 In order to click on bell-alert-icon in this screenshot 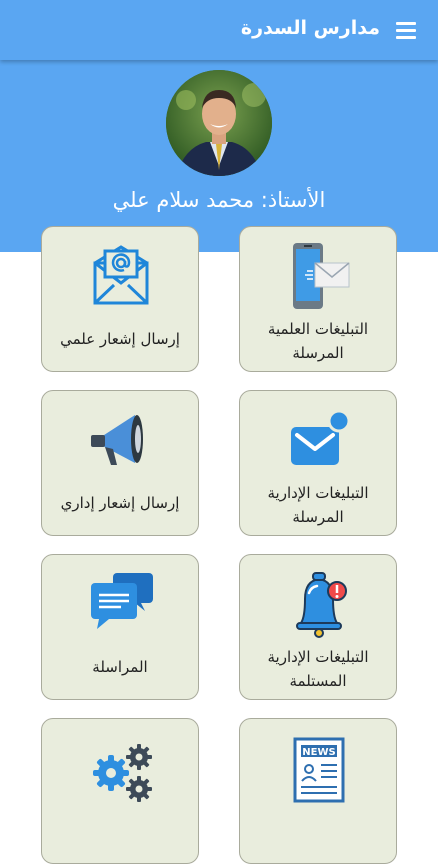, I will do `click(319, 604)`.